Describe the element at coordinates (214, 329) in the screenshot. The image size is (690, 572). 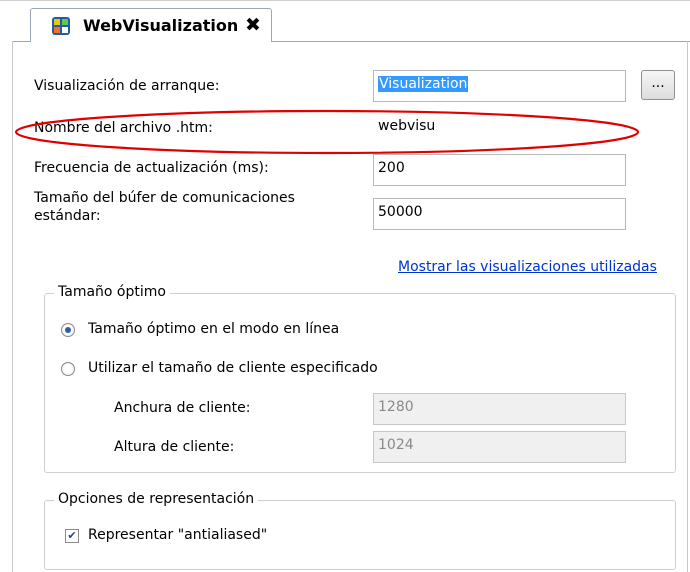
I see `option-online-label: Tamaño óptimo en el modo en línea` at that location.